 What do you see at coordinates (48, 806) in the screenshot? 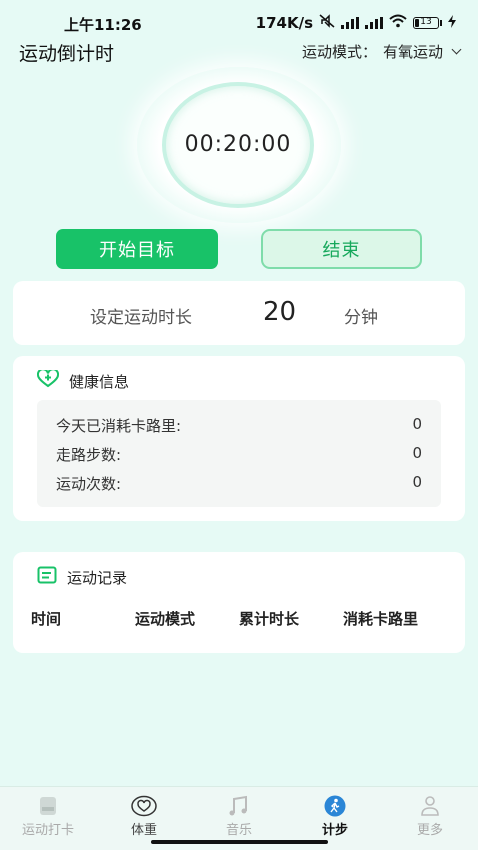
I see `shoe-icon` at bounding box center [48, 806].